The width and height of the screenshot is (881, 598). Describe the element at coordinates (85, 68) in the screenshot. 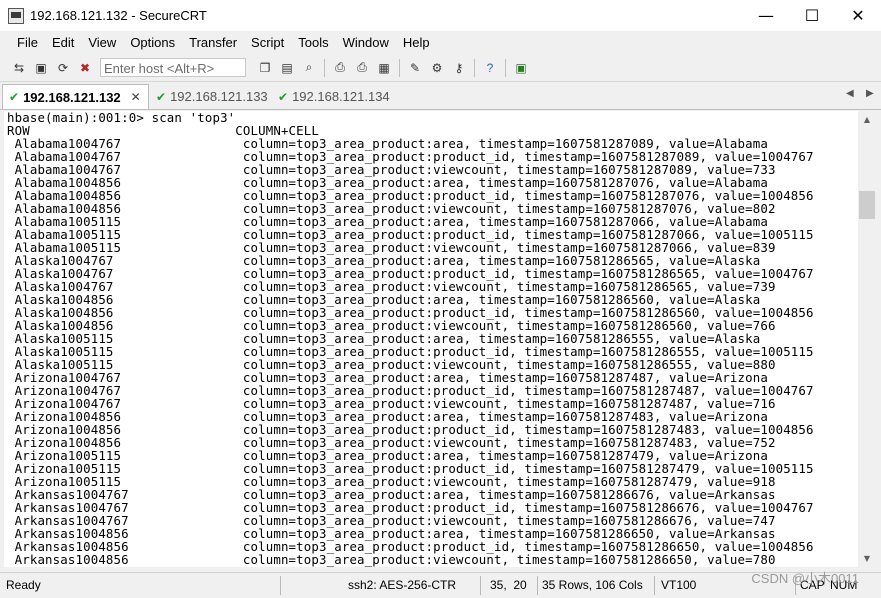

I see `disconnect-icon: ✖` at that location.